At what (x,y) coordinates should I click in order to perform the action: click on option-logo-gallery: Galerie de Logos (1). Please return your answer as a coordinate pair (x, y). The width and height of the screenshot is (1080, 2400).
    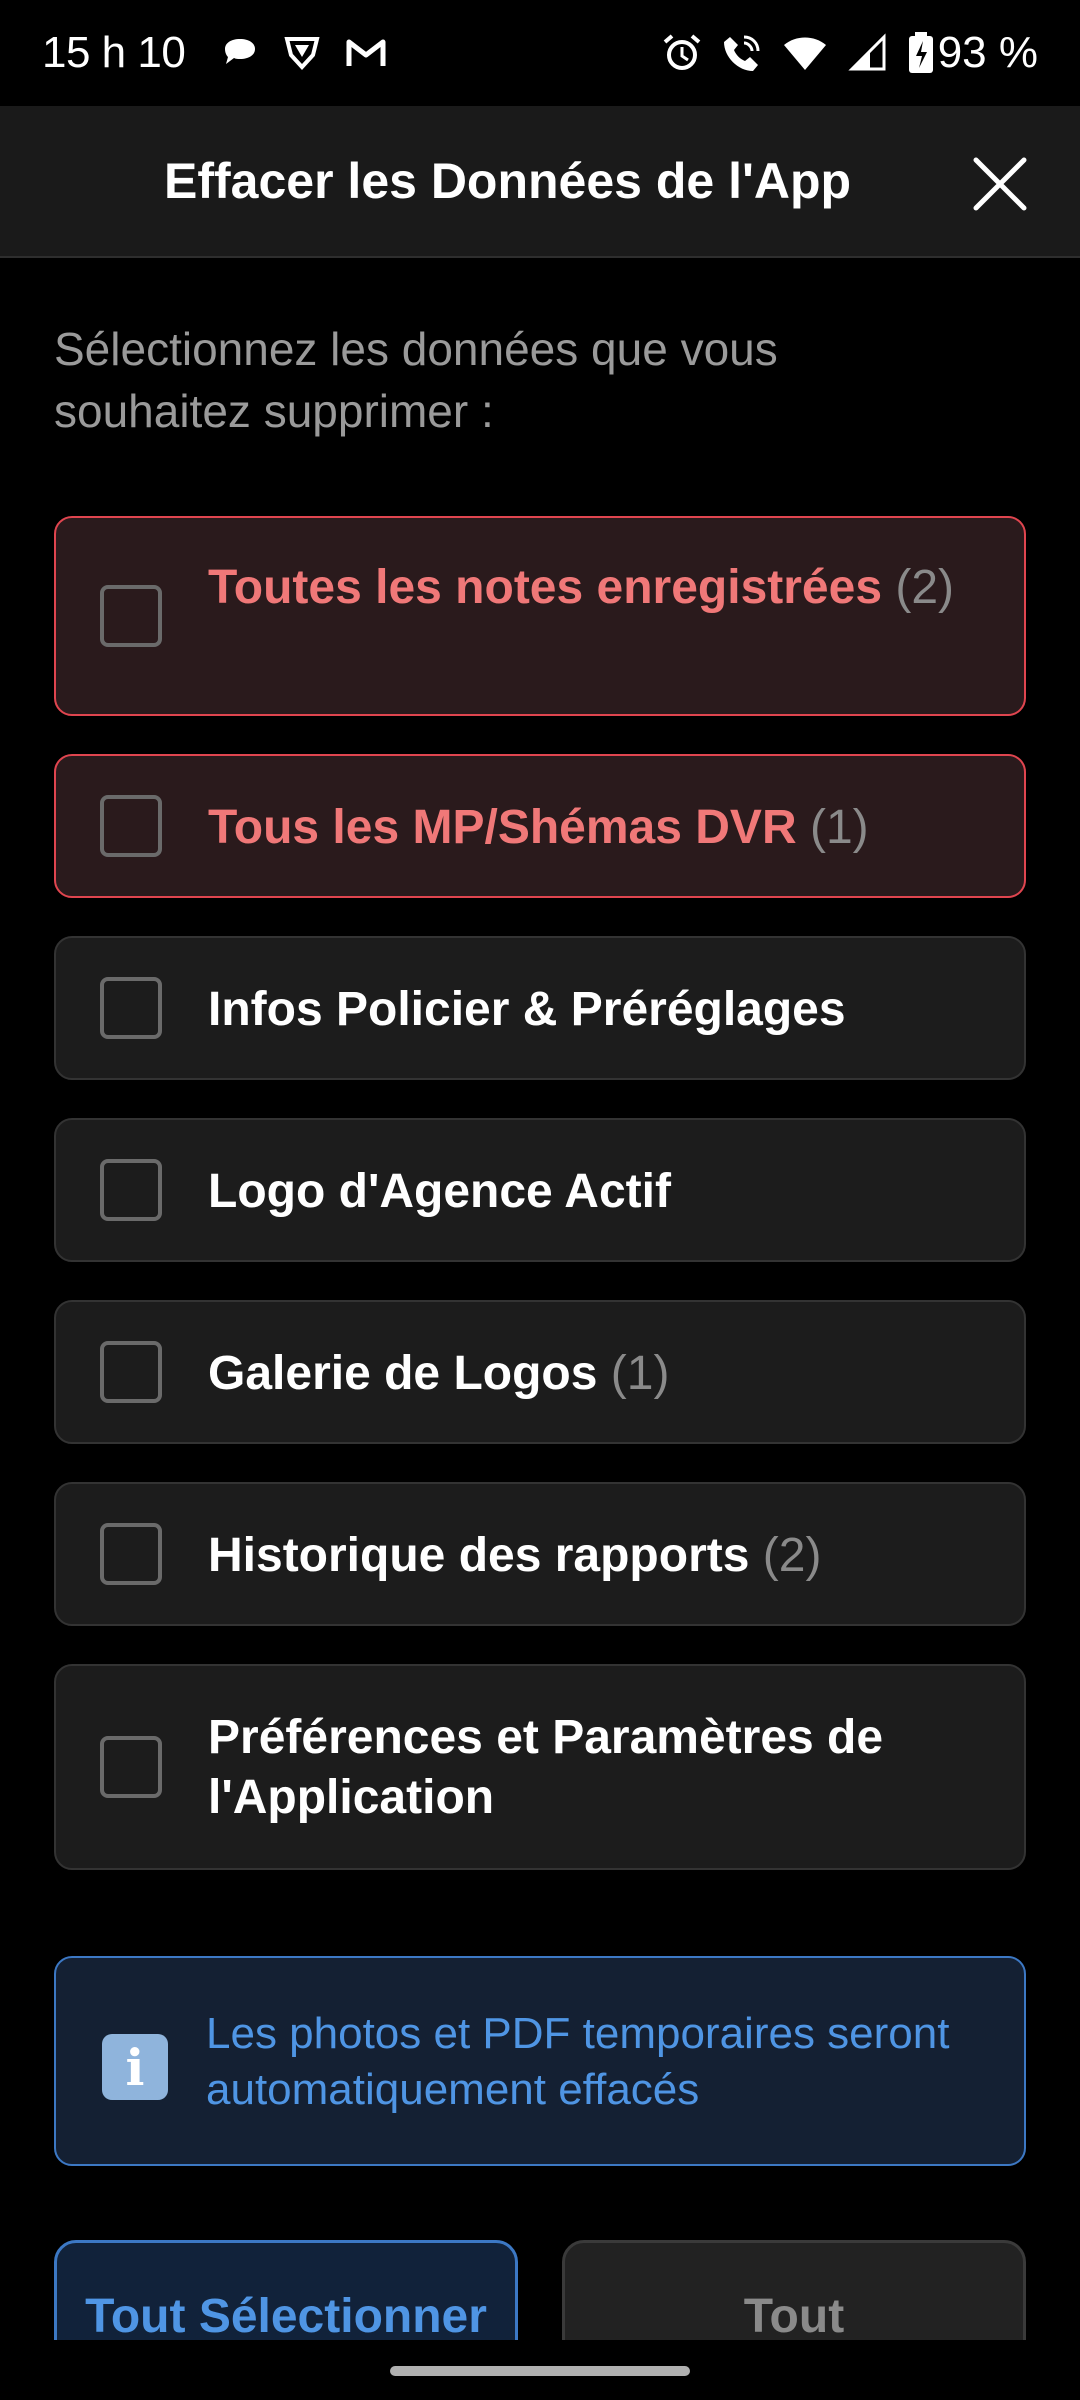
    Looking at the image, I should click on (540, 1372).